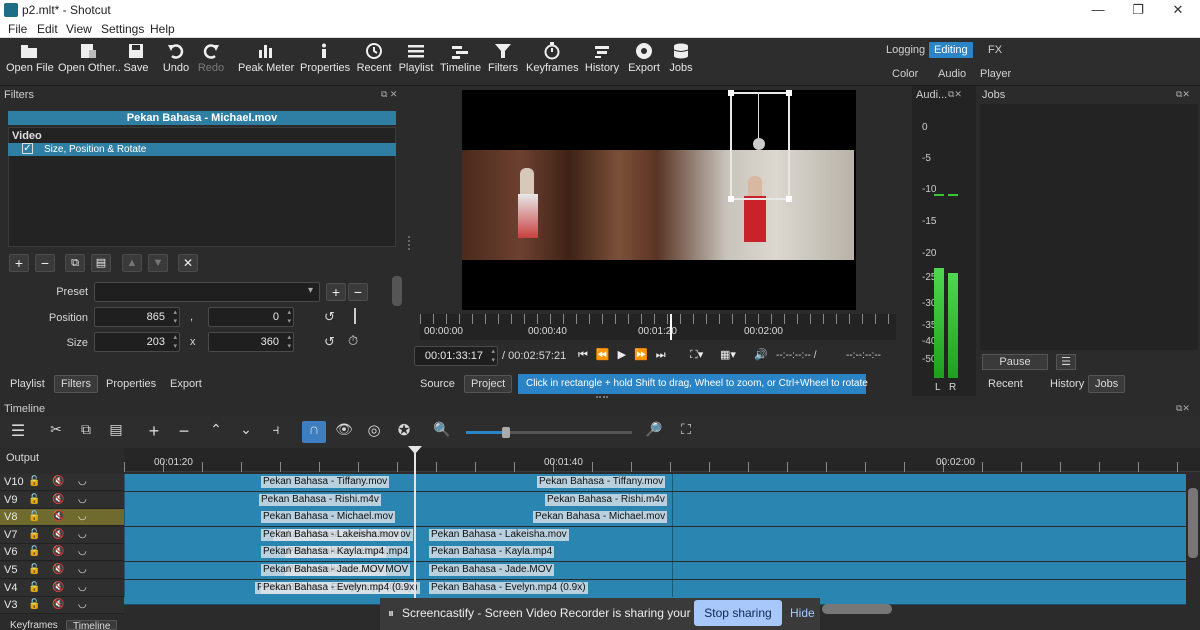  What do you see at coordinates (503, 58) in the screenshot?
I see `filters-button: Filters` at bounding box center [503, 58].